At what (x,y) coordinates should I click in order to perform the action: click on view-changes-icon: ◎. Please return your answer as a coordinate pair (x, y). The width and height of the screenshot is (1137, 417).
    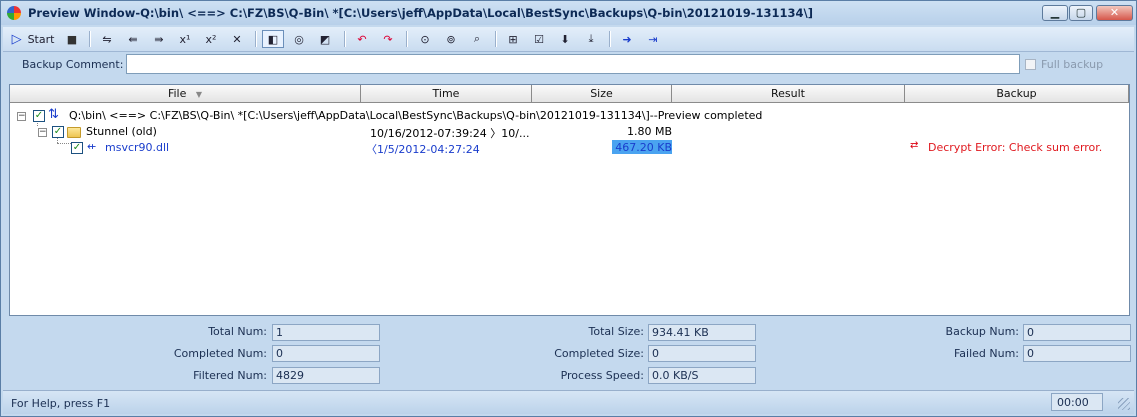
    Looking at the image, I should click on (299, 39).